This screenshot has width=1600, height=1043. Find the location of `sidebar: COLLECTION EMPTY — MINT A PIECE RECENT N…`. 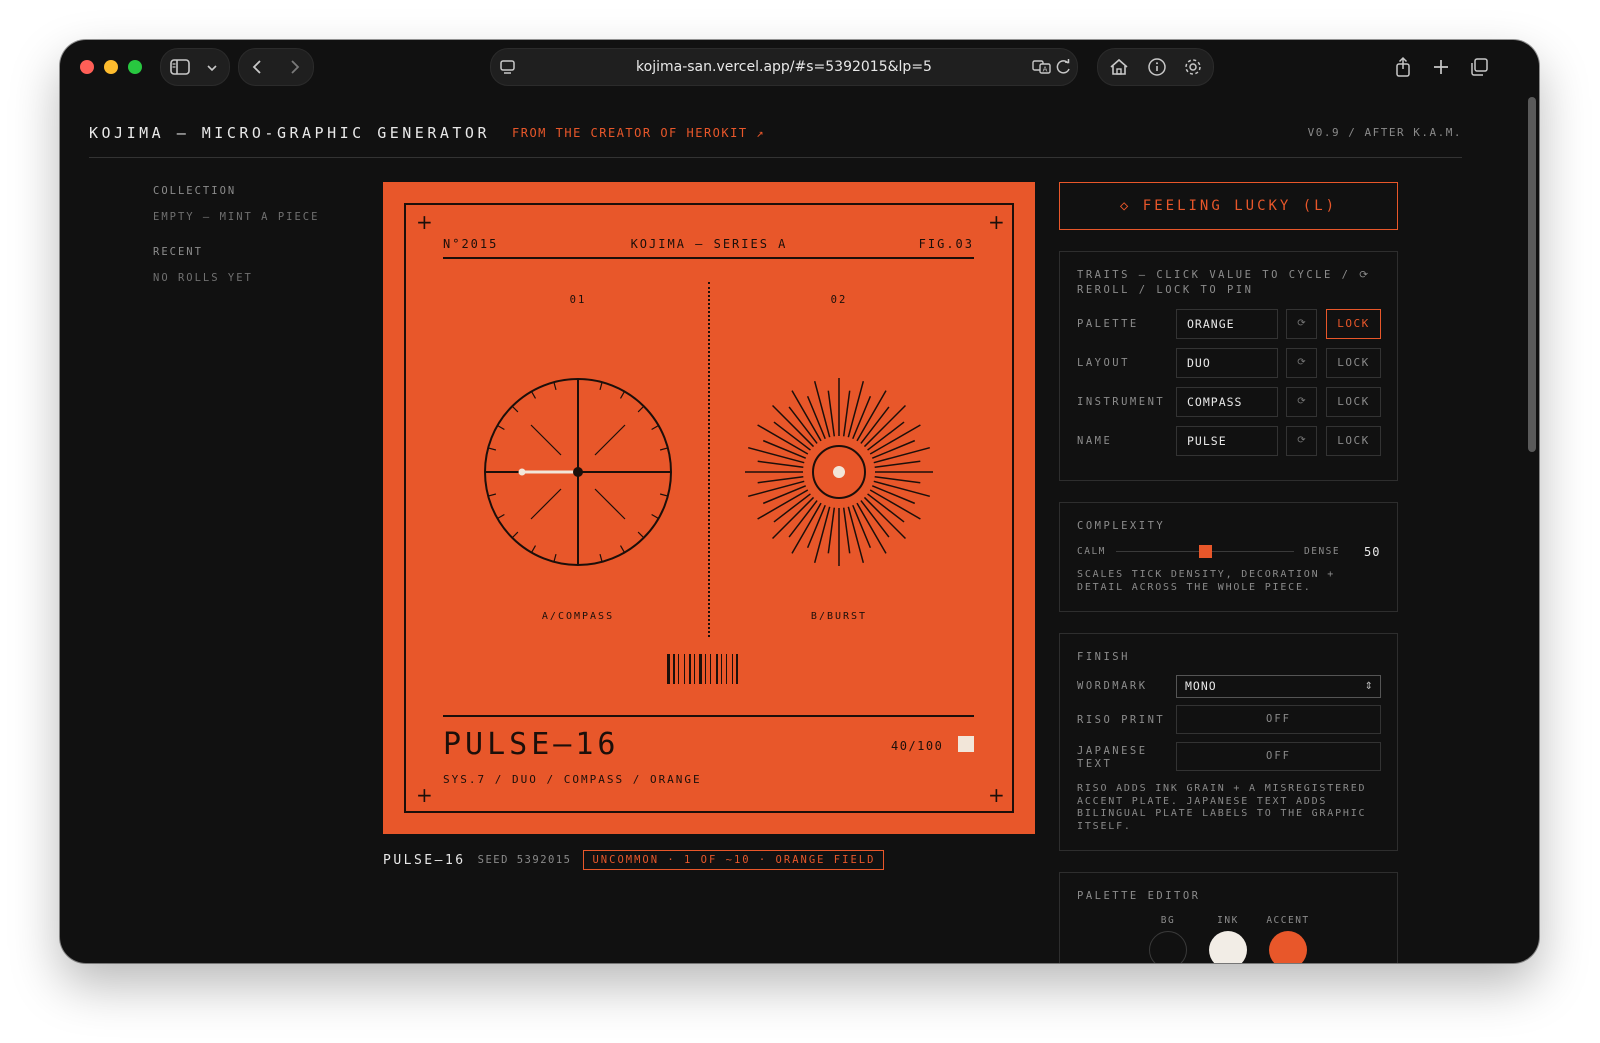

sidebar: COLLECTION EMPTY — MINT A PIECE RECENT N… is located at coordinates (236, 246).